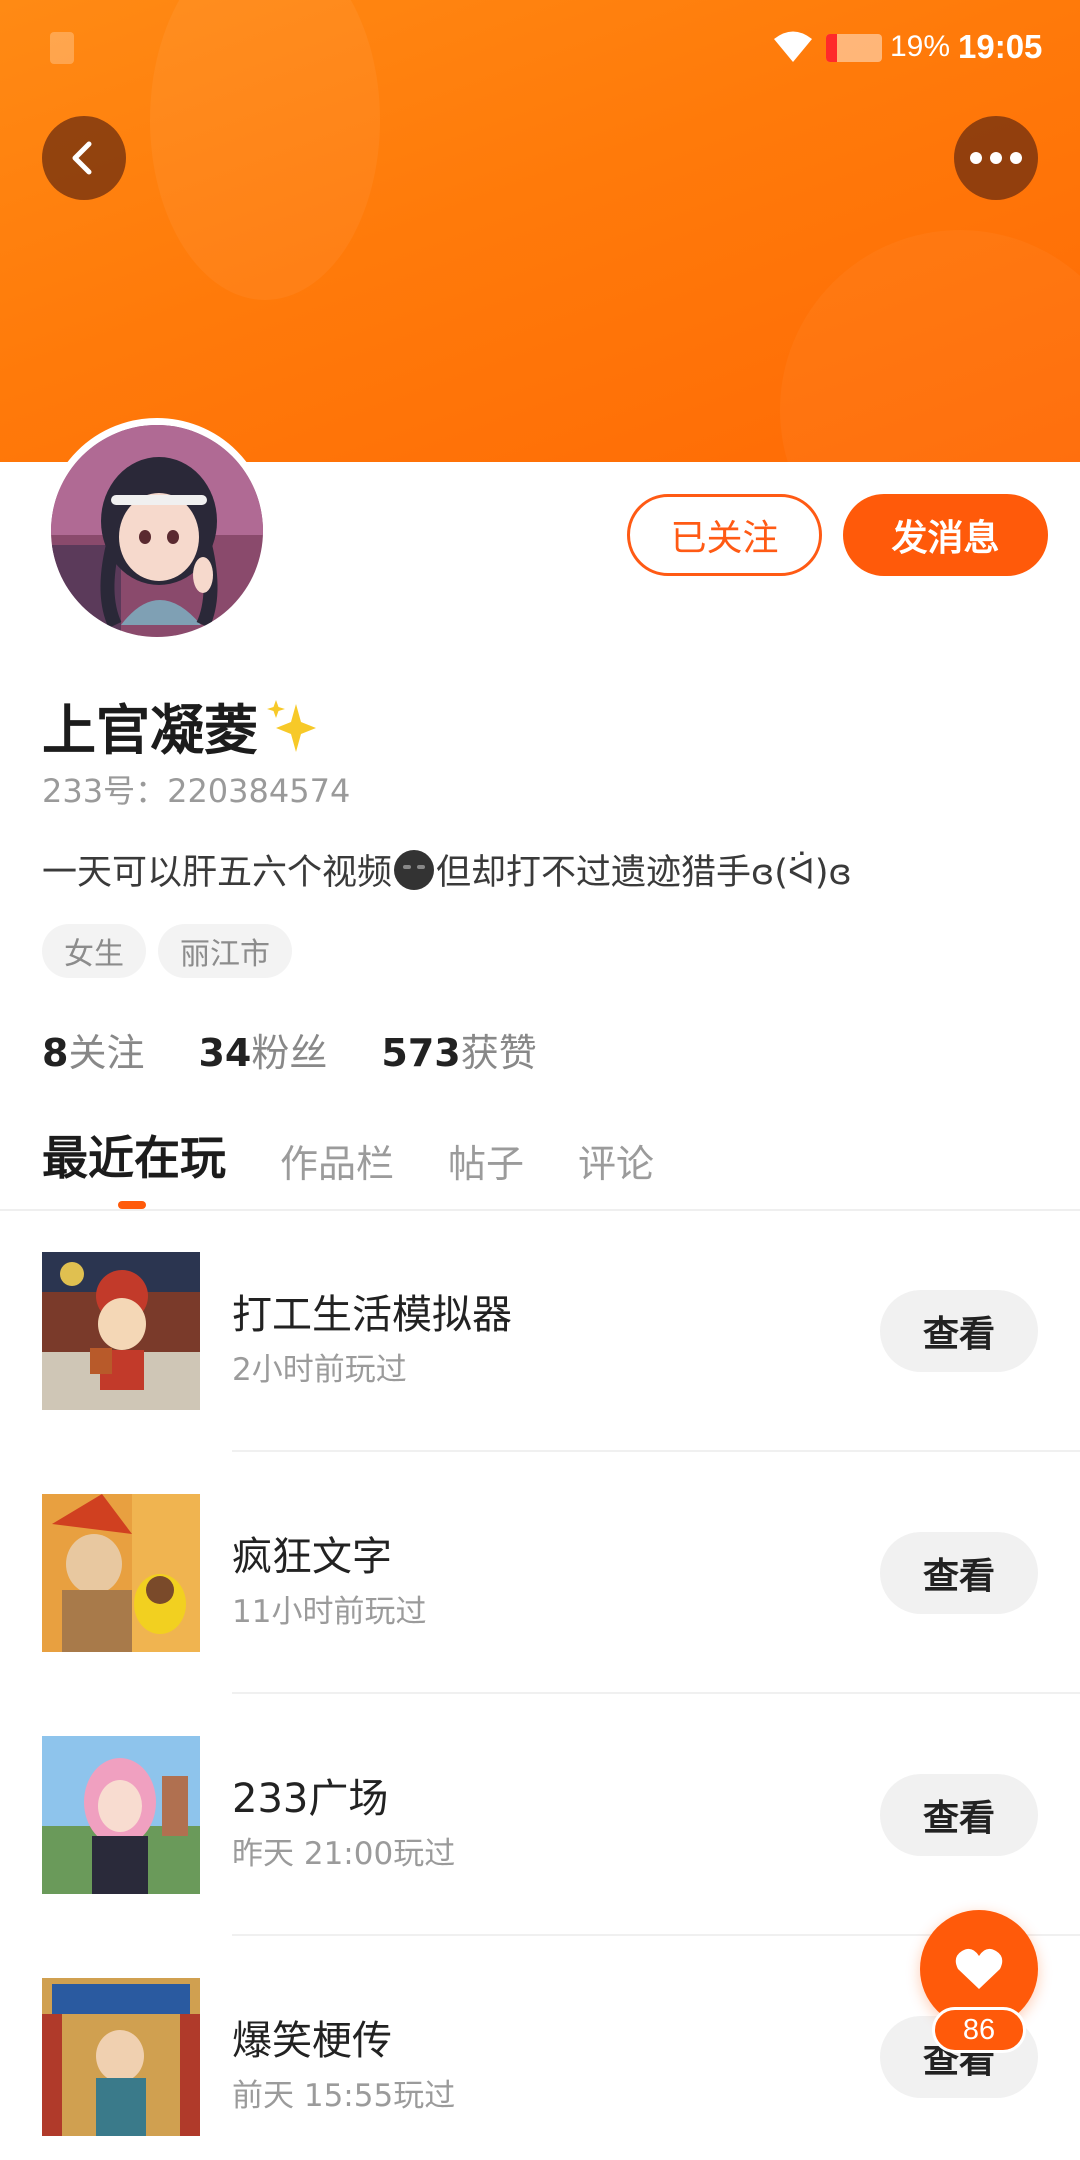 The image size is (1080, 2160). What do you see at coordinates (319, 1370) in the screenshot?
I see `last-played-time: 2小时前玩过` at bounding box center [319, 1370].